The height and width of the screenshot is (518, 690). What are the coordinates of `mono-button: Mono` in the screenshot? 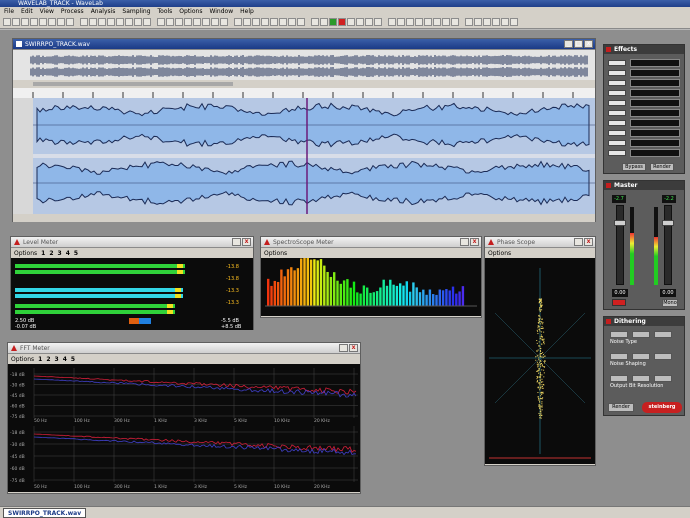 It's located at (670, 303).